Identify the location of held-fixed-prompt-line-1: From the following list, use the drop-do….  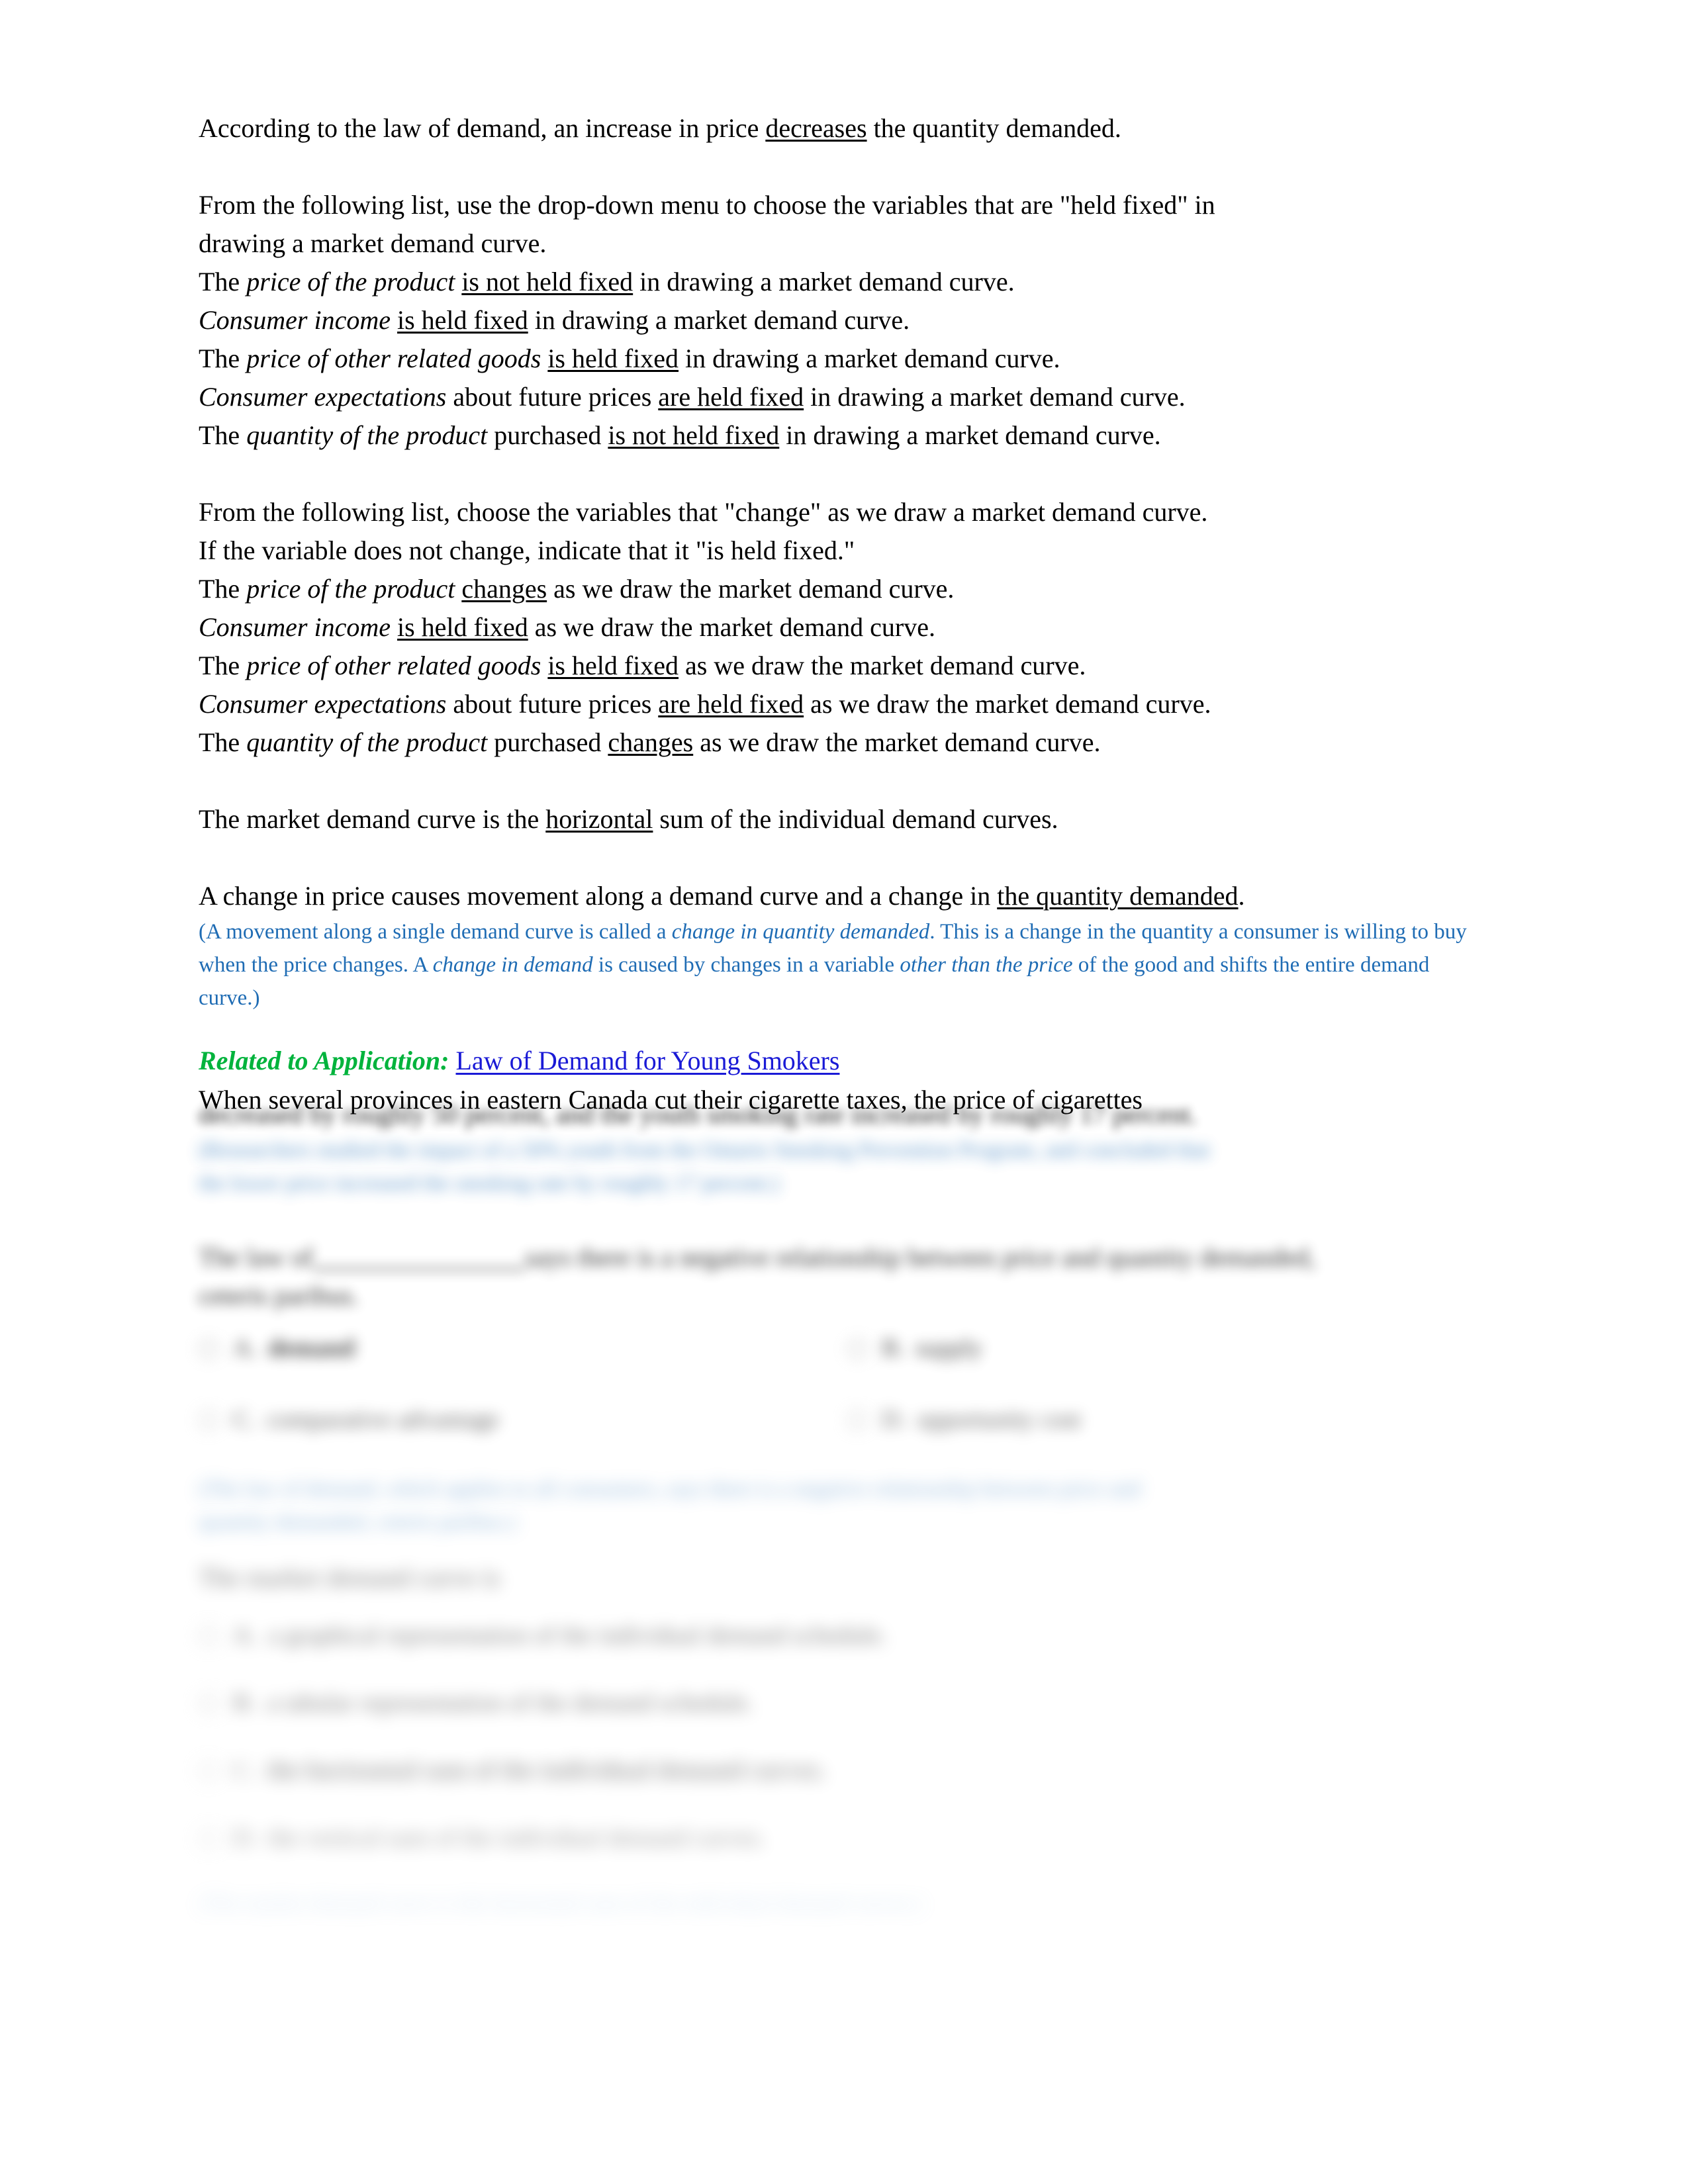
(707, 205).